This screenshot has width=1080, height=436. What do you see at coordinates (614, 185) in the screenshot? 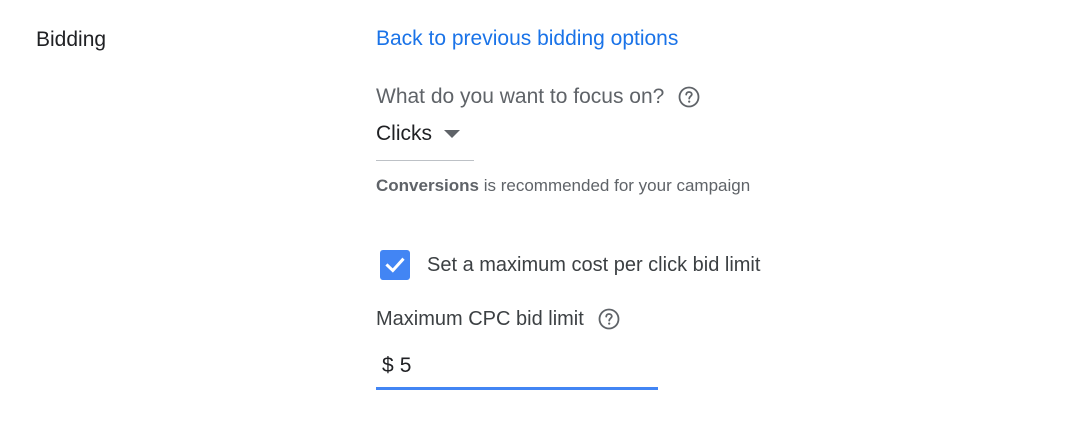
I see `recommendation-suffix: is recommended for your campaign` at bounding box center [614, 185].